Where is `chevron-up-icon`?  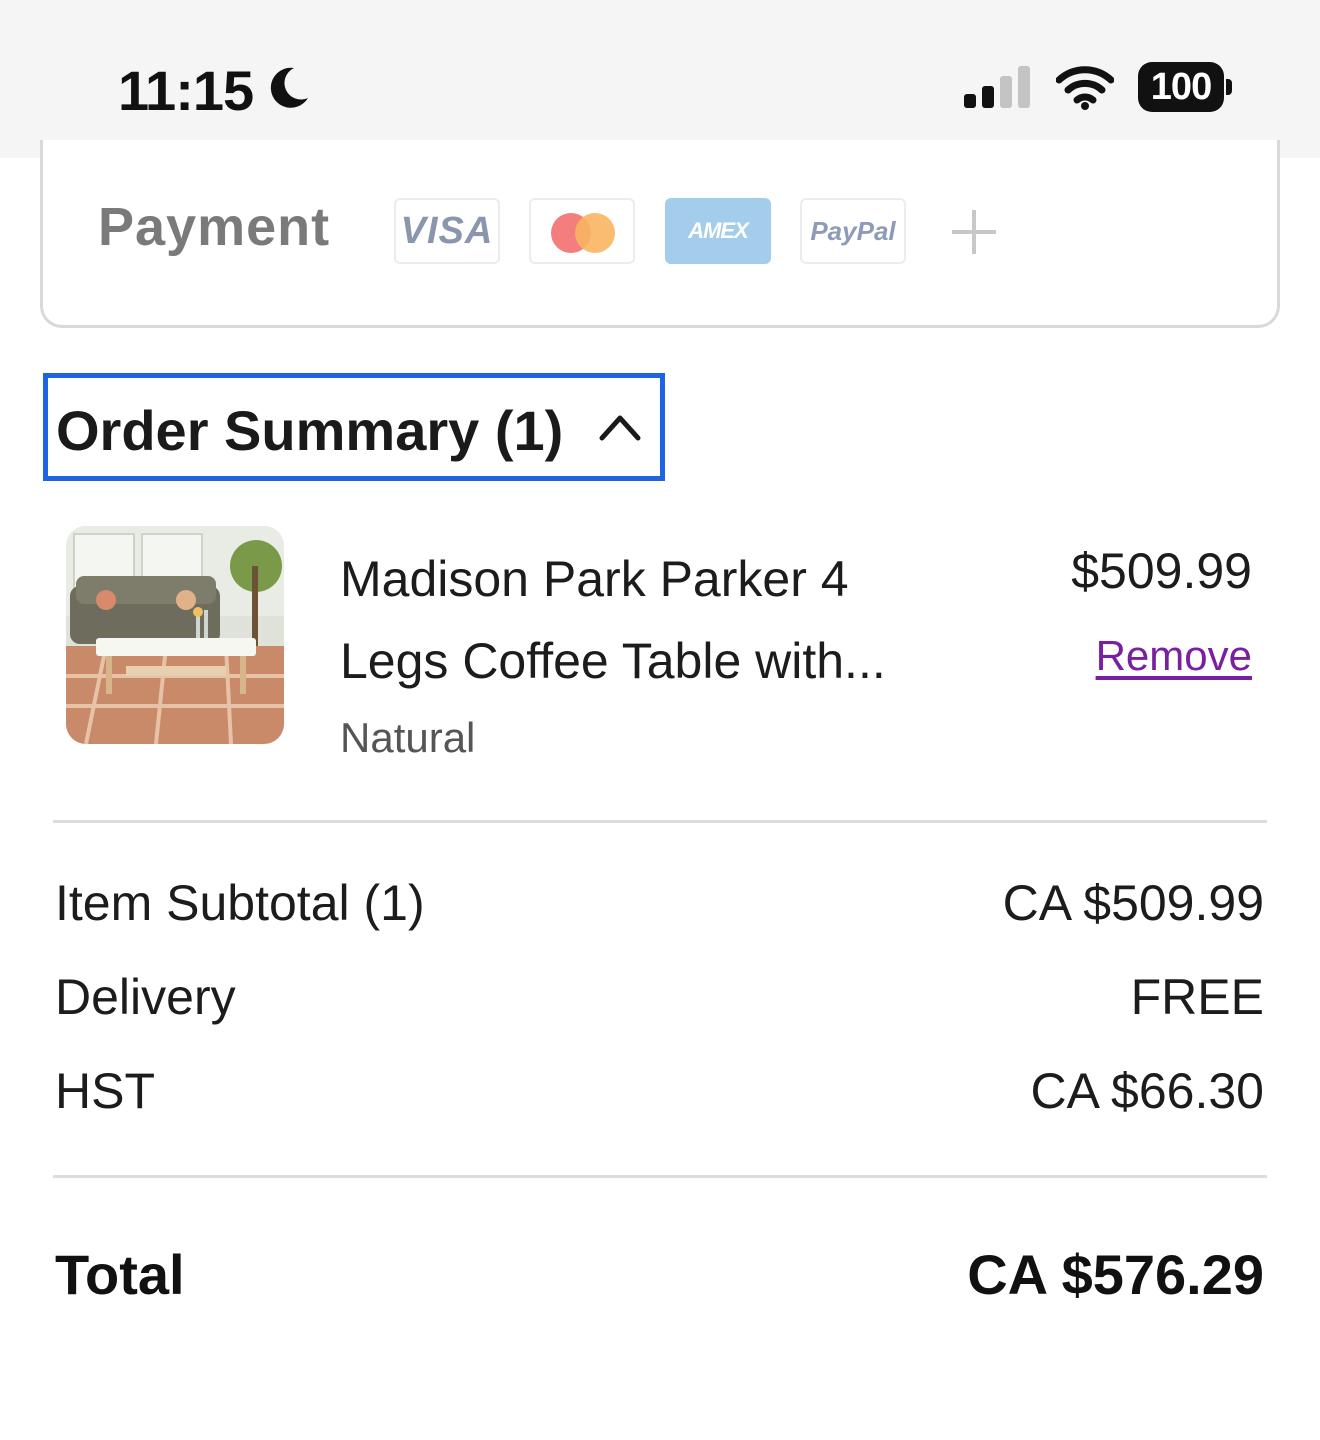
chevron-up-icon is located at coordinates (620, 428).